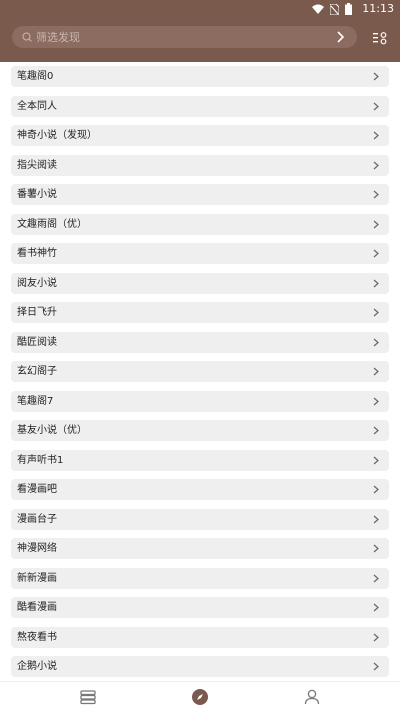 The width and height of the screenshot is (400, 712). Describe the element at coordinates (57, 135) in the screenshot. I see `list-item-label: 神奇小说（发现）` at that location.